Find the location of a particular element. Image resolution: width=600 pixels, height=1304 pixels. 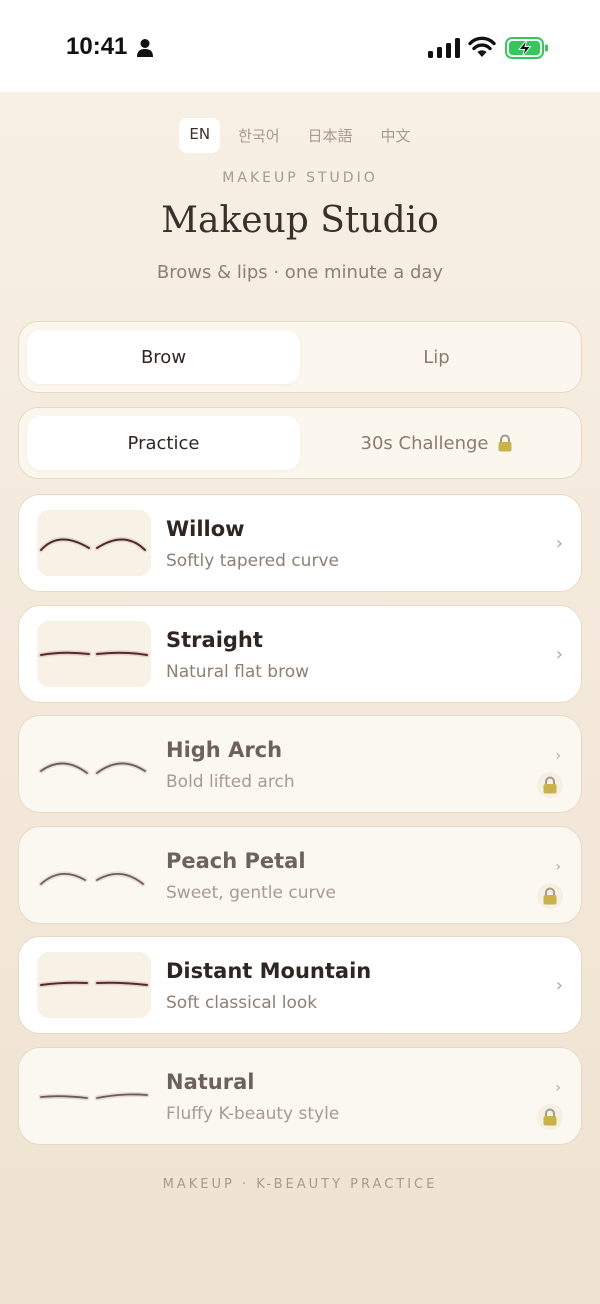

style-card-distant-mountain: Distant Mountain Soft classical look › is located at coordinates (300, 985).